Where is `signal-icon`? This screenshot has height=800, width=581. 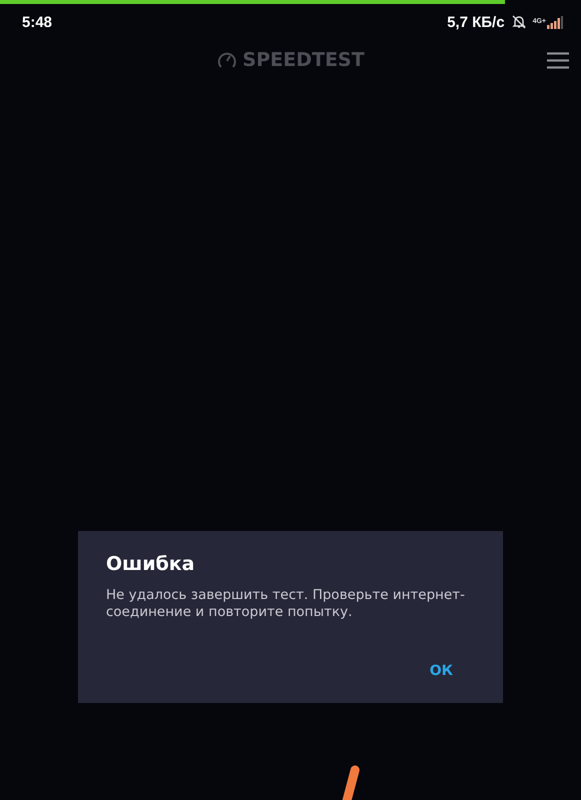 signal-icon is located at coordinates (555, 22).